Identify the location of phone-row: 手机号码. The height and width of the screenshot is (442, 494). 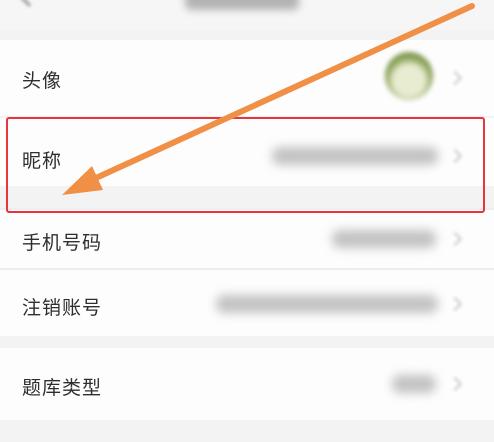
(247, 239).